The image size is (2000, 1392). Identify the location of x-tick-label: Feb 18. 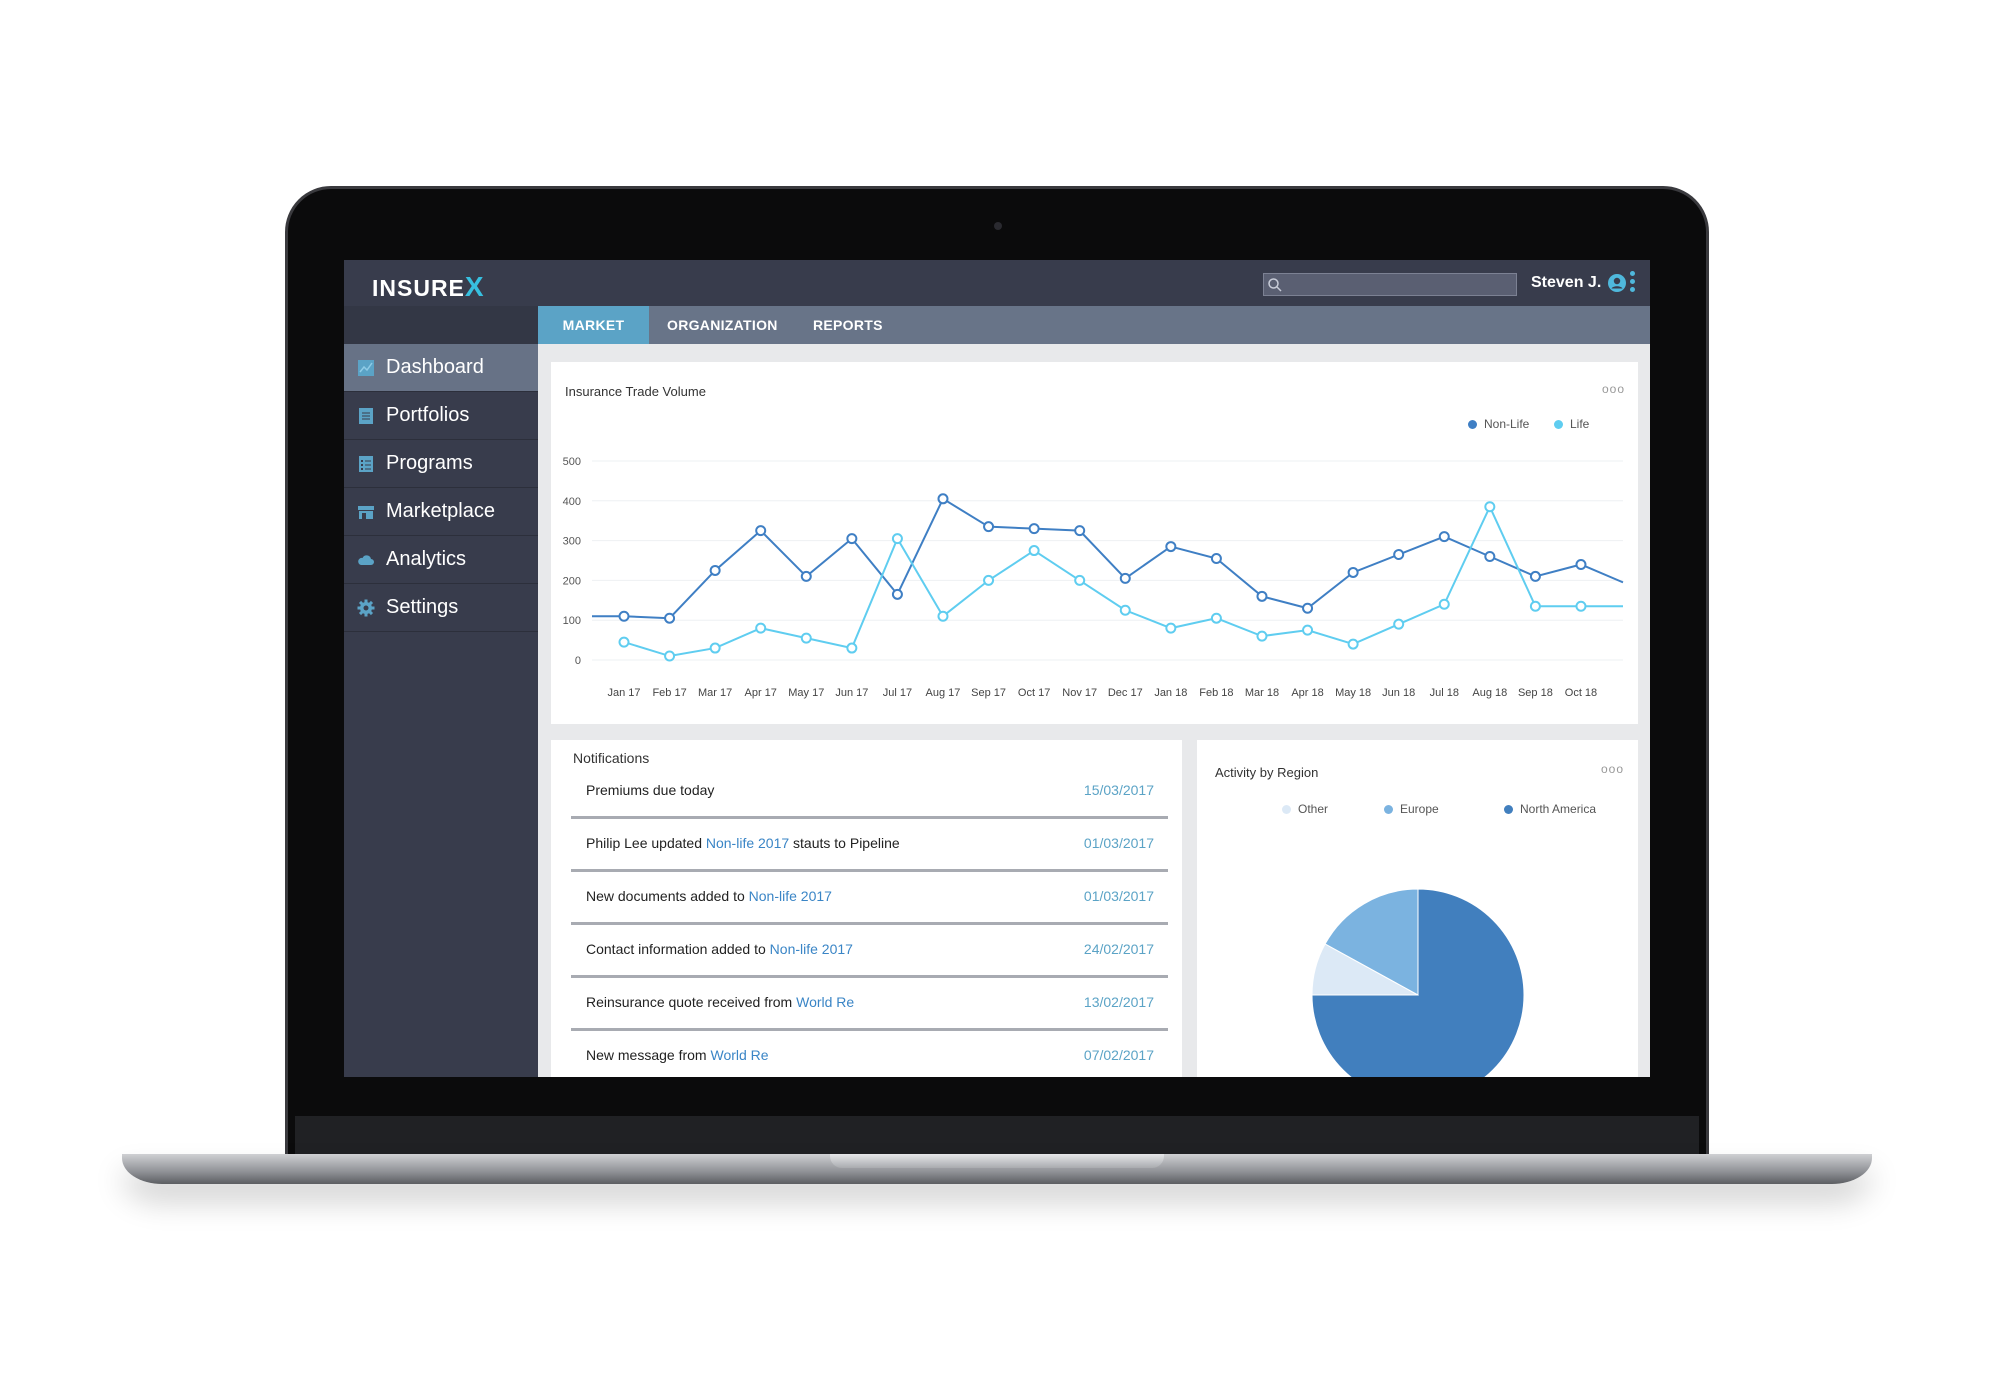
(1216, 693).